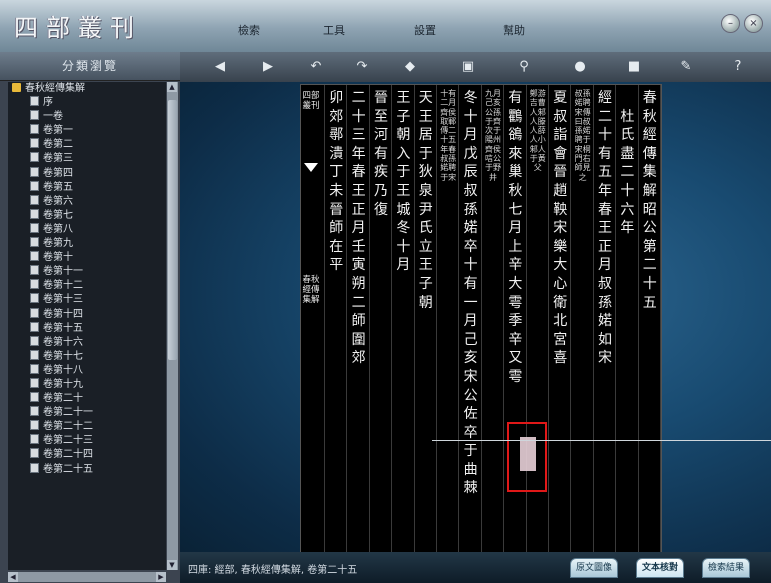 The height and width of the screenshot is (583, 771). Describe the element at coordinates (686, 67) in the screenshot. I see `note-icon: ✎` at that location.